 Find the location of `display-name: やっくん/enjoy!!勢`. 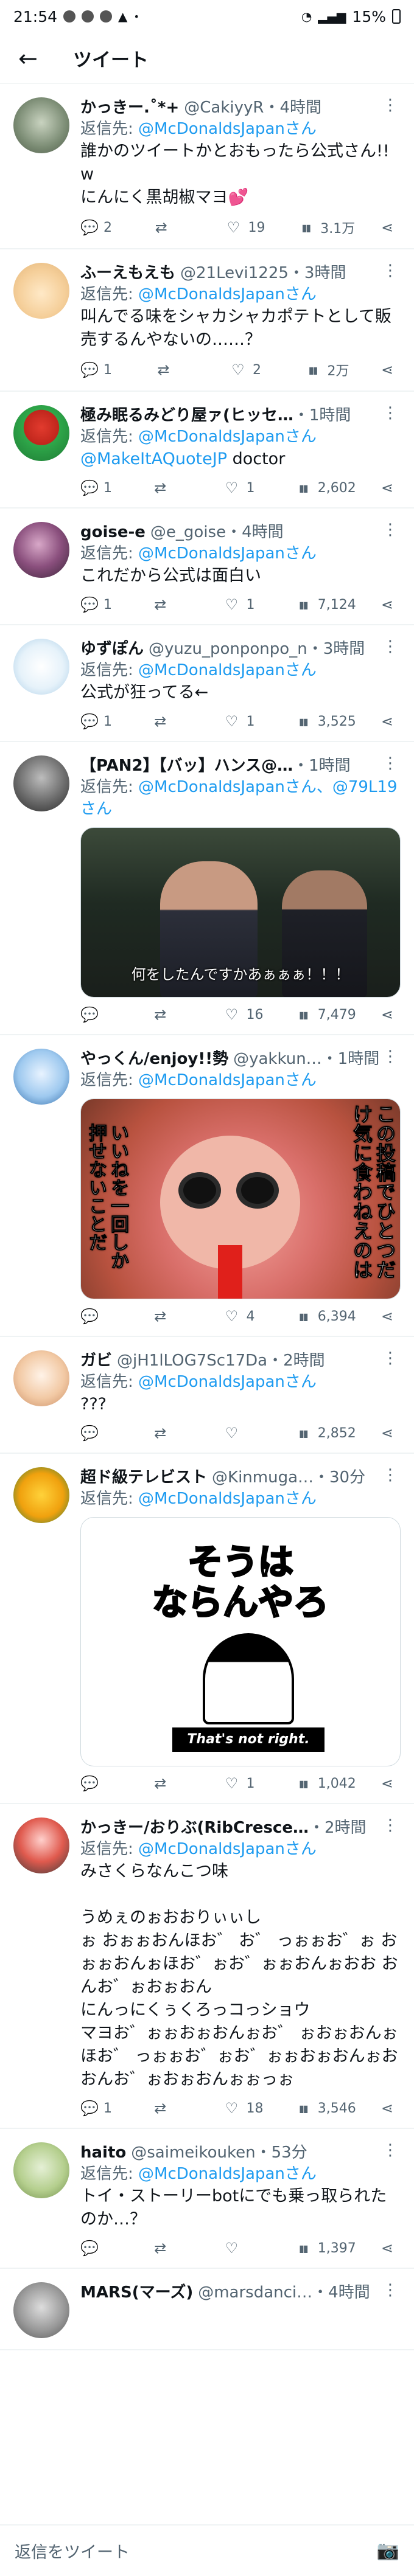

display-name: やっくん/enjoy!!勢 is located at coordinates (154, 1059).